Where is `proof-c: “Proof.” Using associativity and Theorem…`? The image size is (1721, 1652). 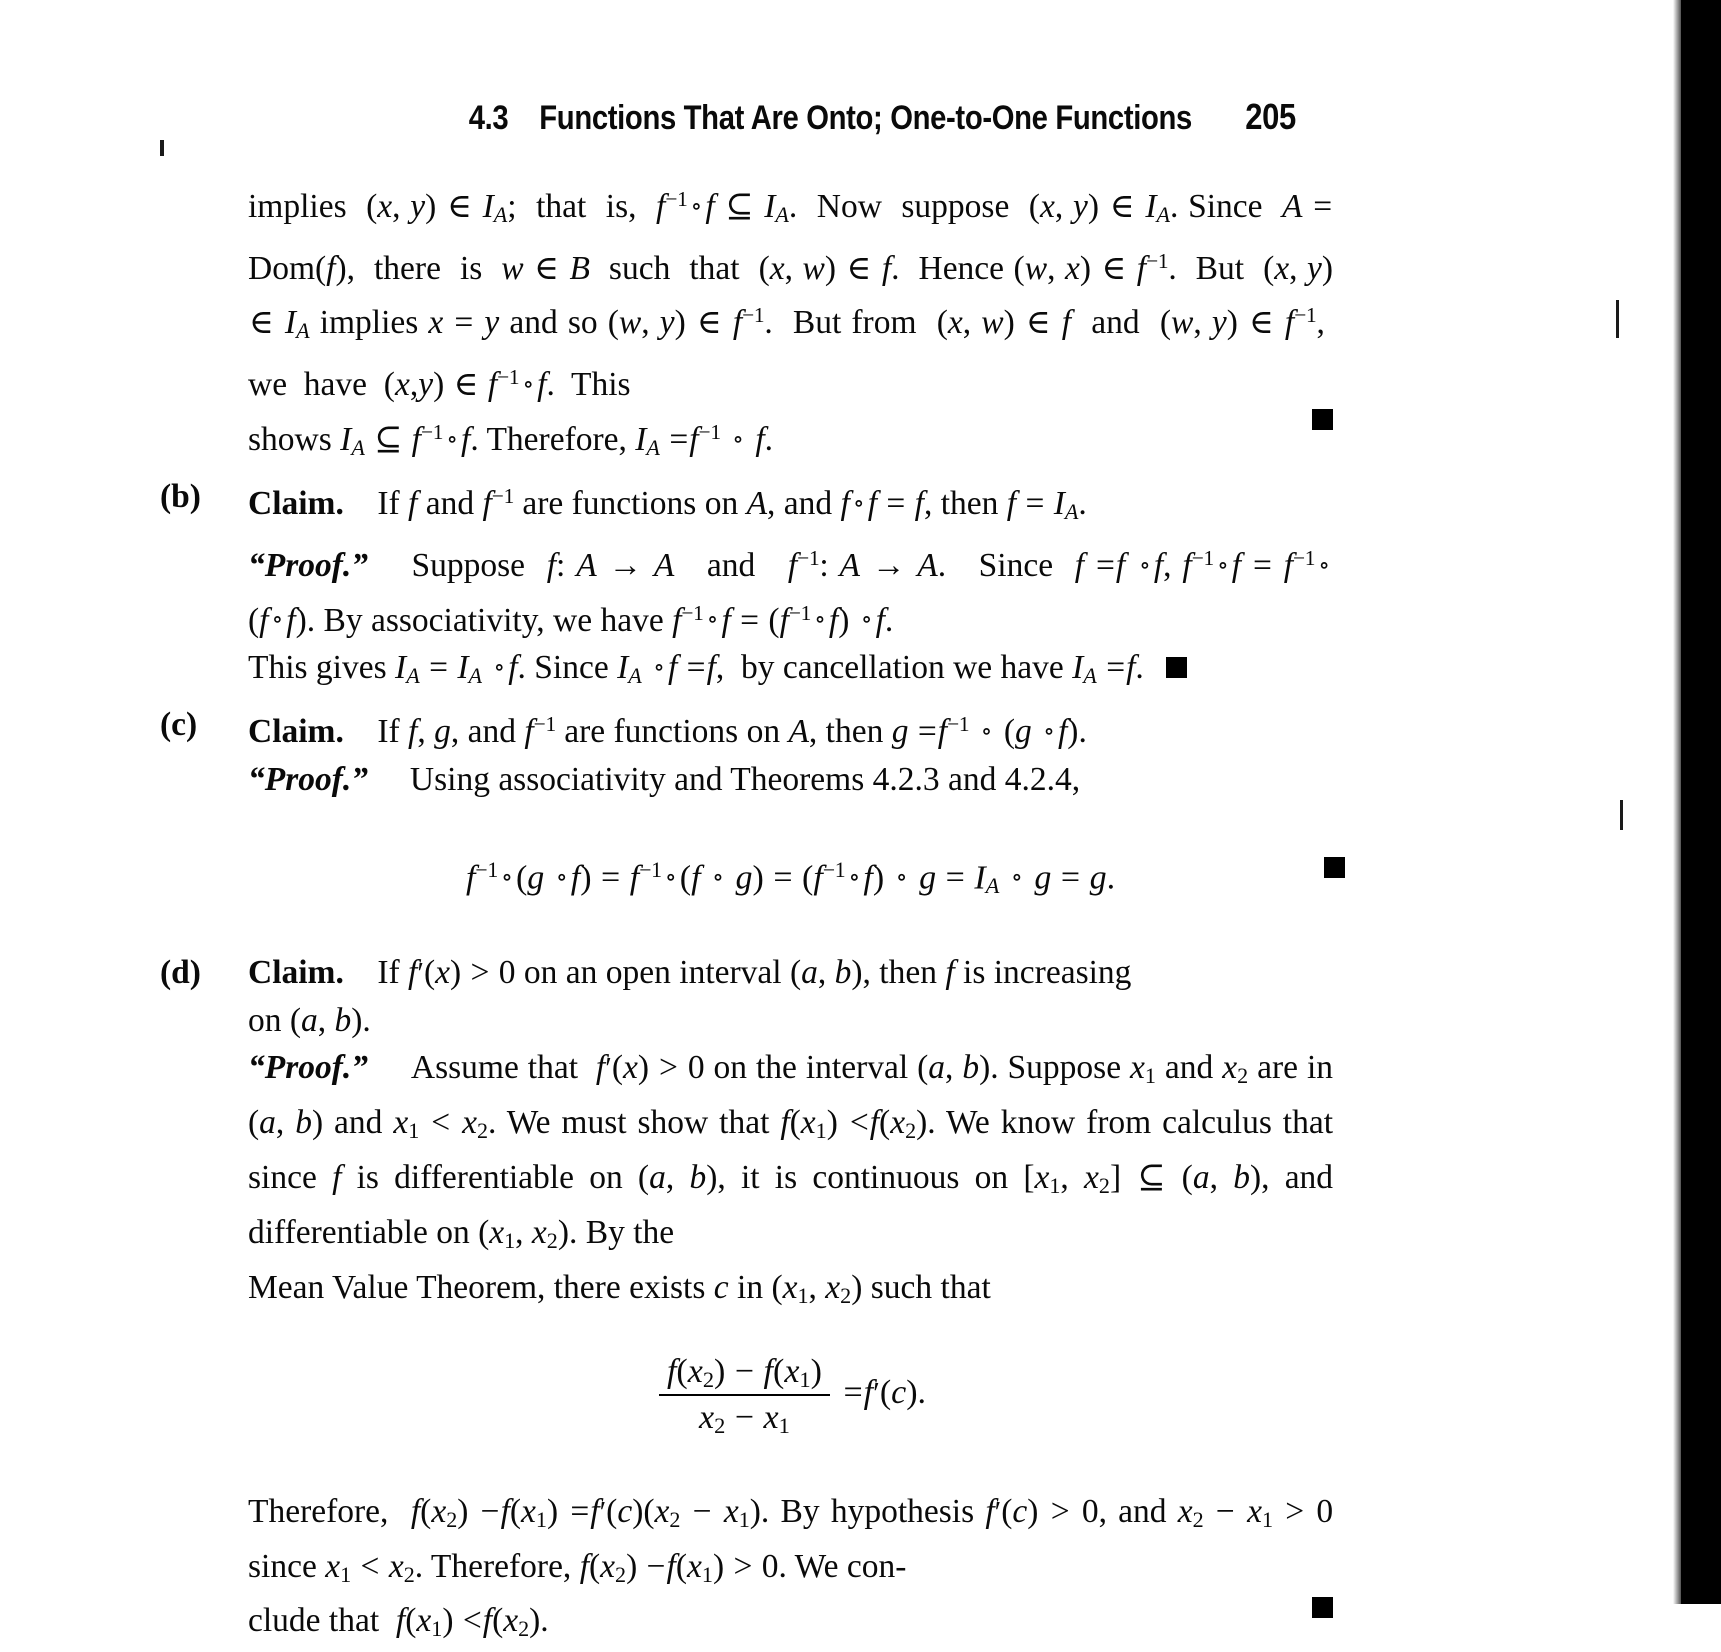 proof-c: “Proof.” Using associativity and Theorem… is located at coordinates (664, 780).